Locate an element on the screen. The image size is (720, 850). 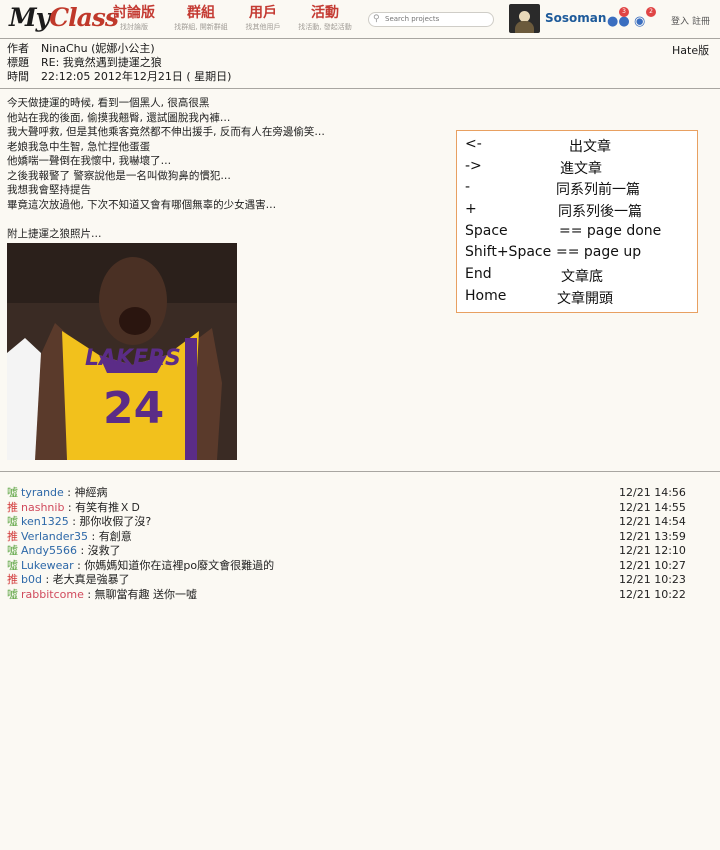
nav-label: 用戶 is located at coordinates (263, 13).